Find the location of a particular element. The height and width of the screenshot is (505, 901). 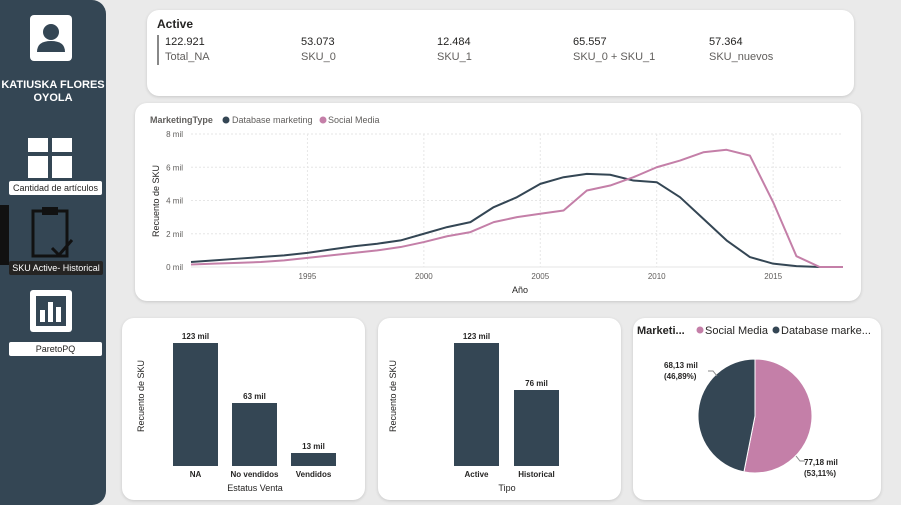

x-axis-label: Tipo is located at coordinates (506, 488).